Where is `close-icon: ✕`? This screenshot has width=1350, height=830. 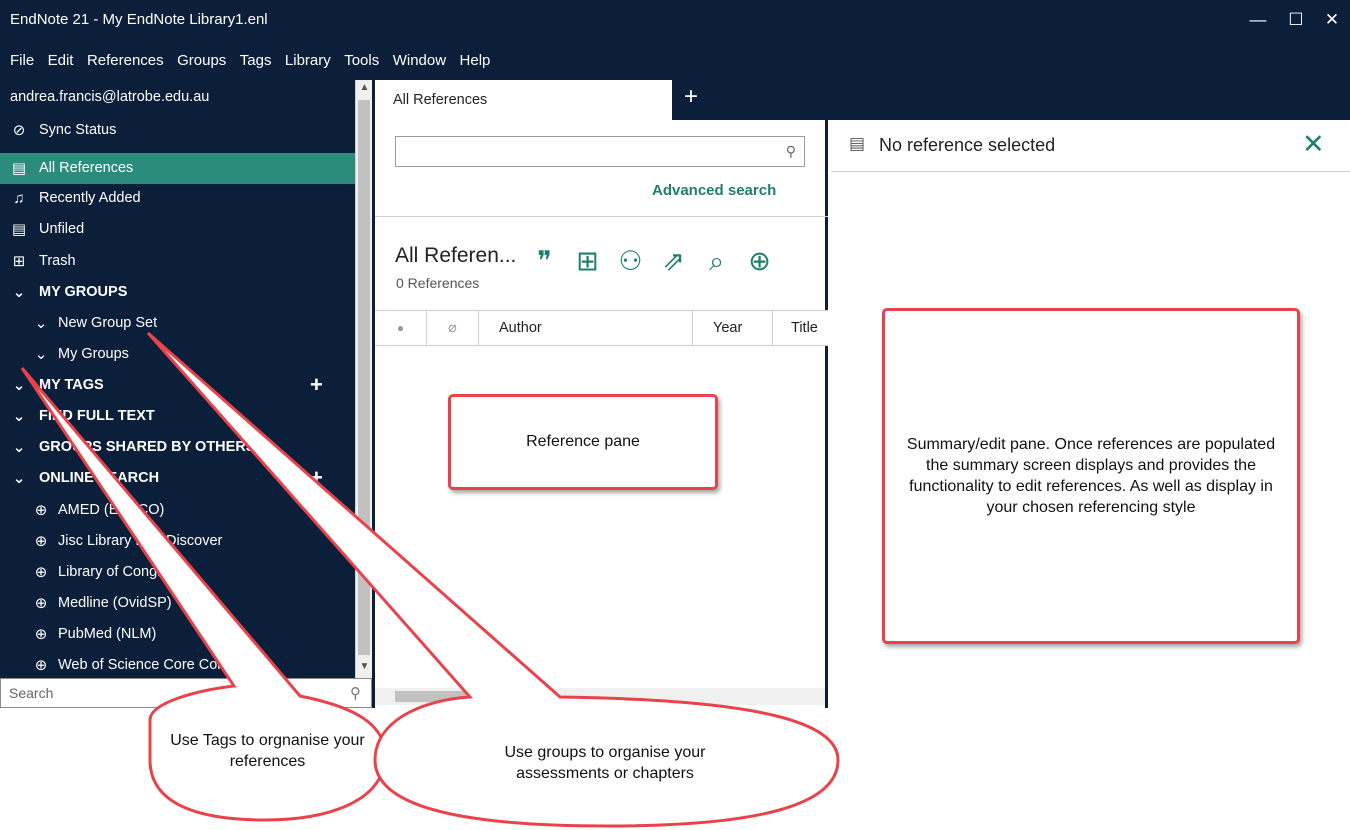 close-icon: ✕ is located at coordinates (1313, 144).